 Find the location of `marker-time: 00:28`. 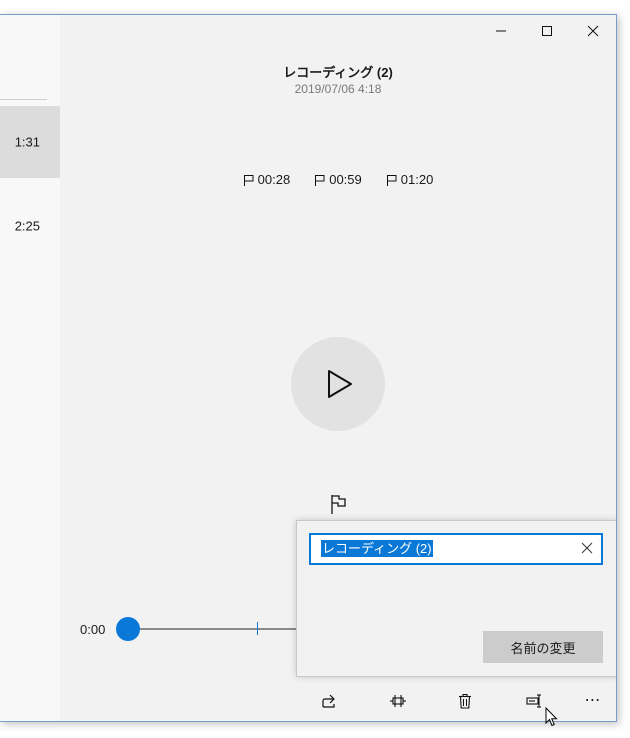

marker-time: 00:28 is located at coordinates (274, 179).